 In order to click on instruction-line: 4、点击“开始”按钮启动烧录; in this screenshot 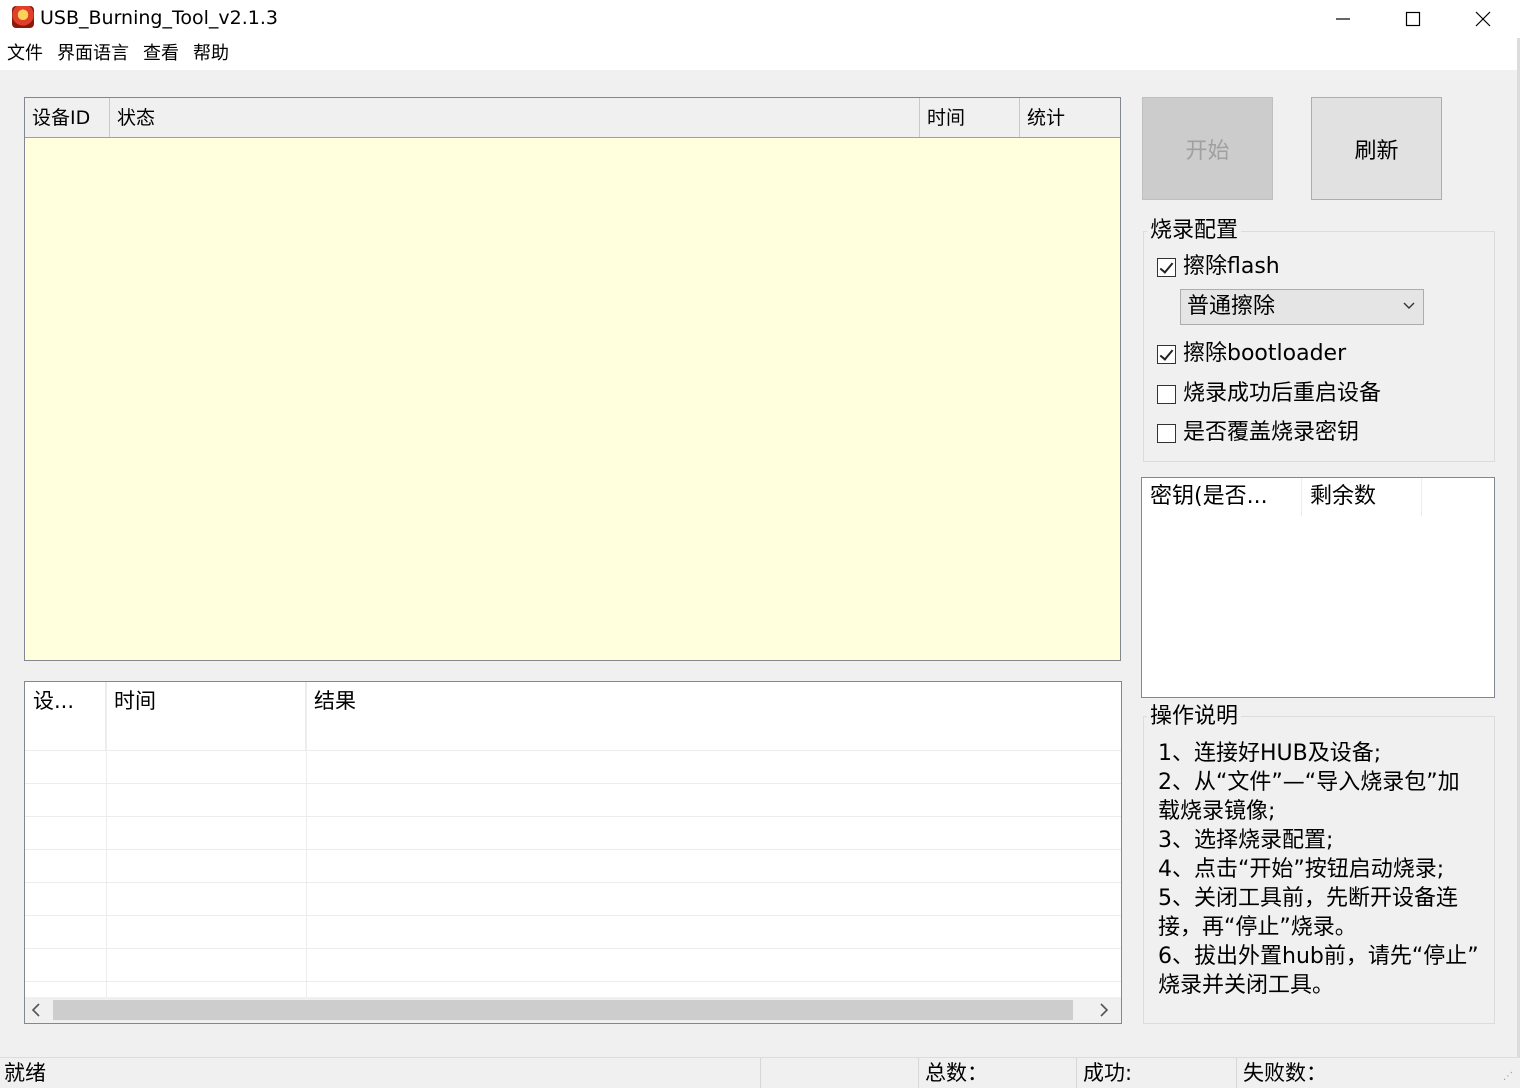, I will do `click(1301, 869)`.